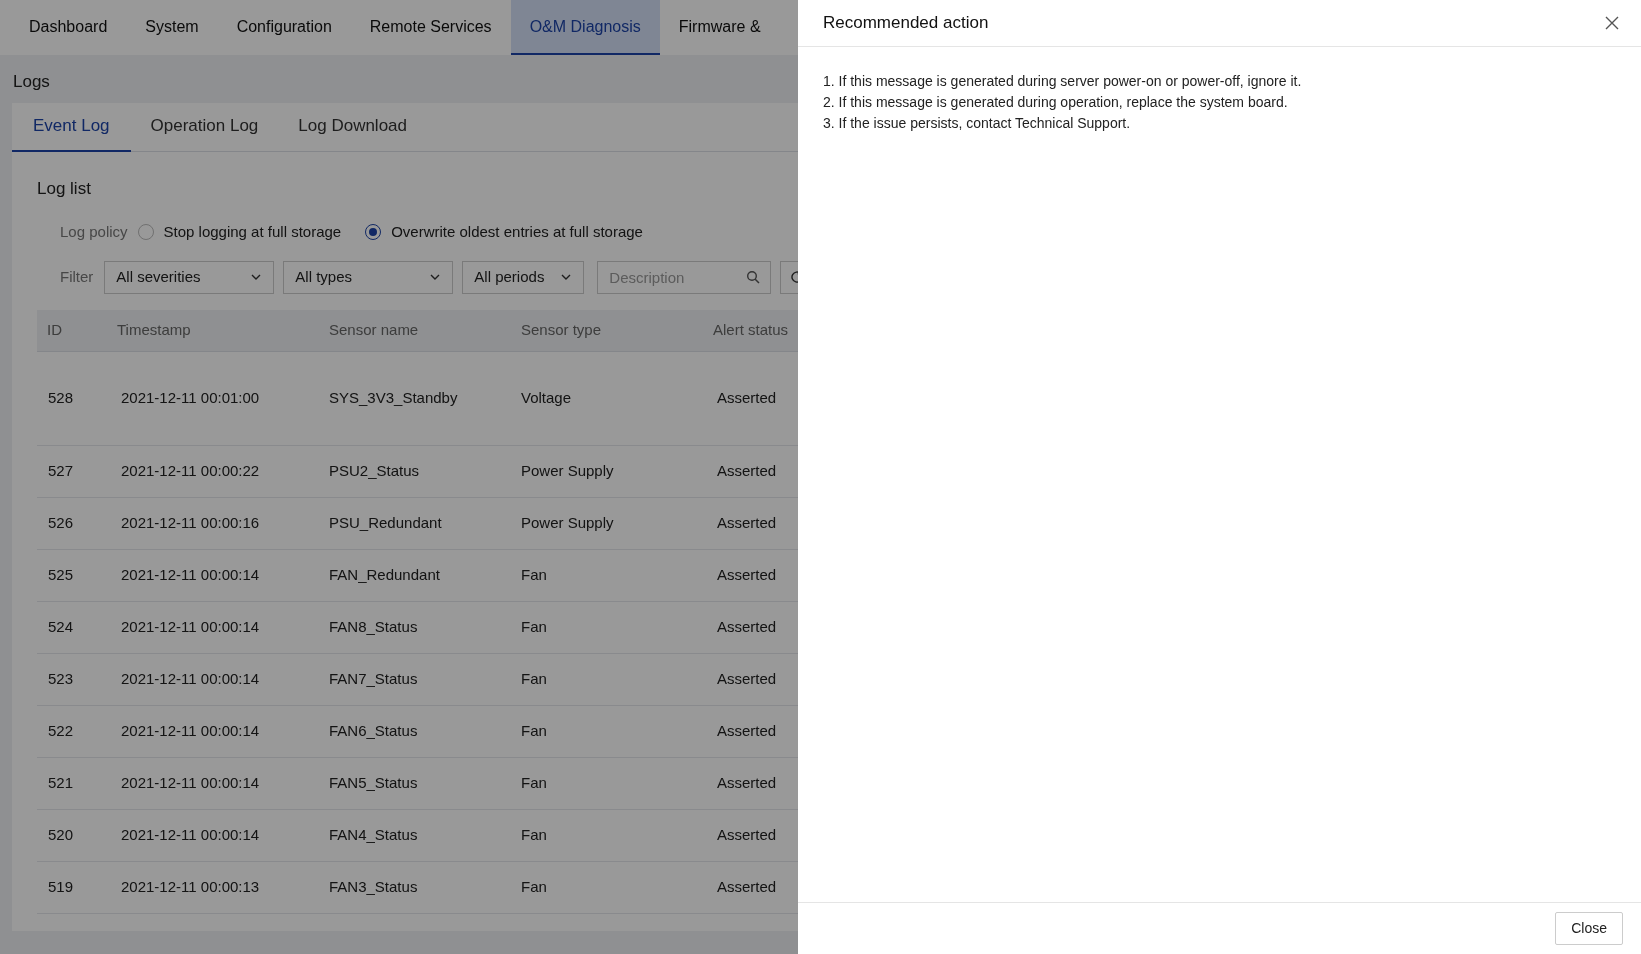 This screenshot has width=1641, height=954. I want to click on table-cell-text: 2021-12-11 00:01:00, so click(190, 397).